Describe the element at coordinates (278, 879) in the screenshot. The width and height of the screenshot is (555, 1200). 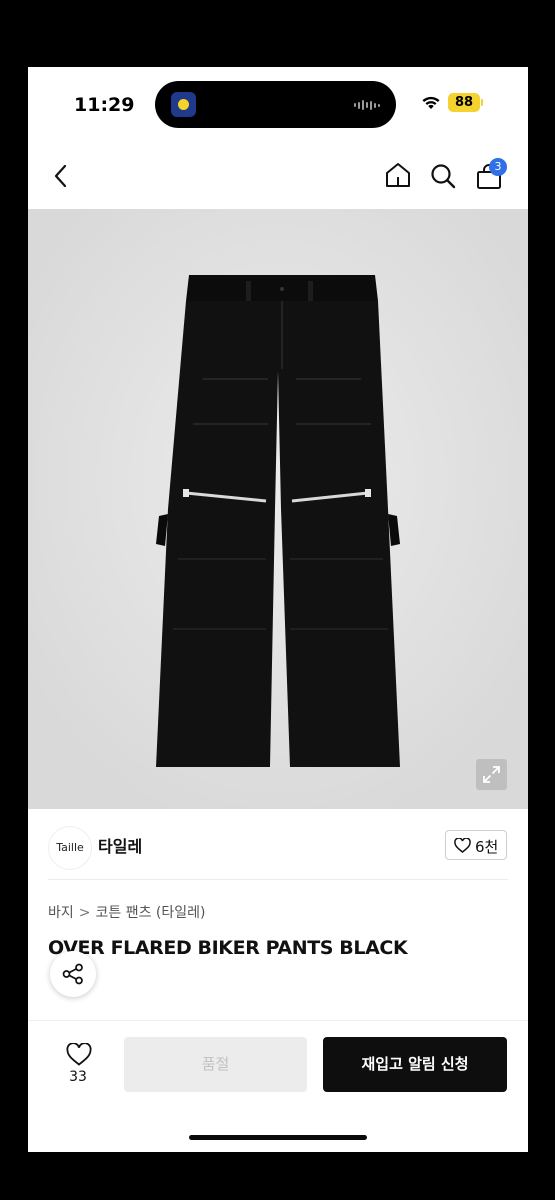
I see `divider` at that location.